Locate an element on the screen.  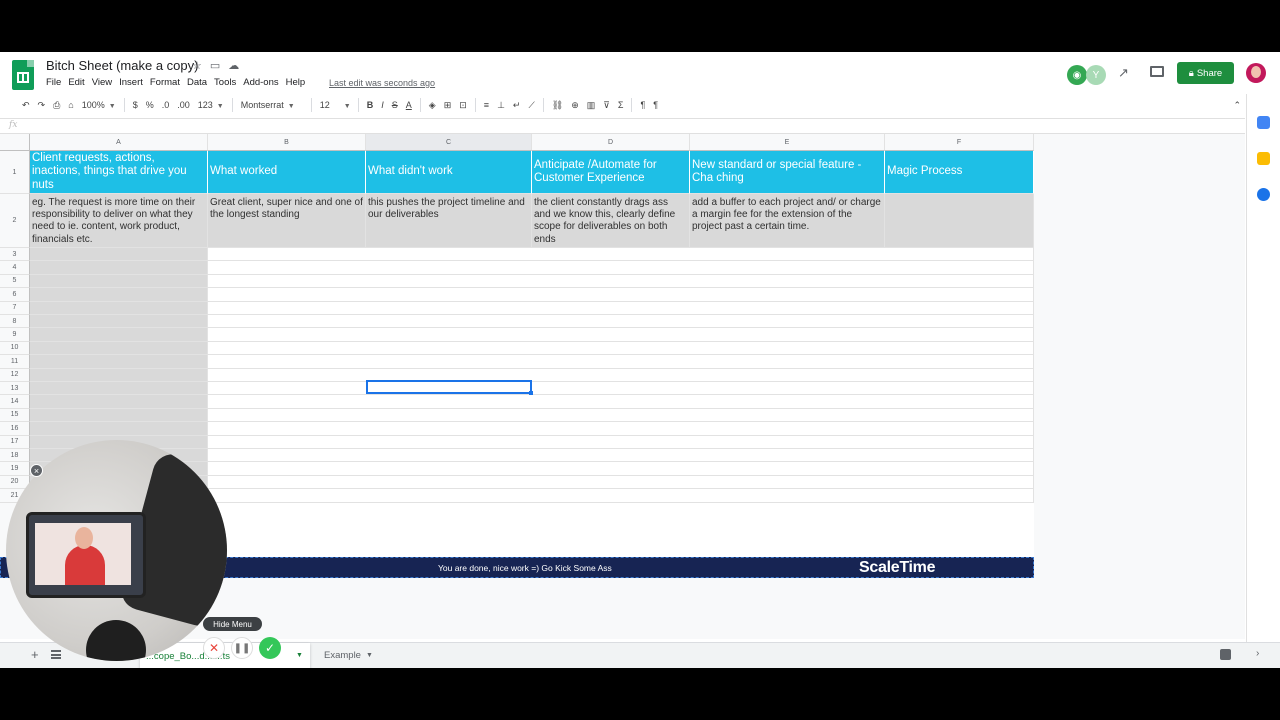
chevron-right-icon: › is located at coordinates (1257, 653).